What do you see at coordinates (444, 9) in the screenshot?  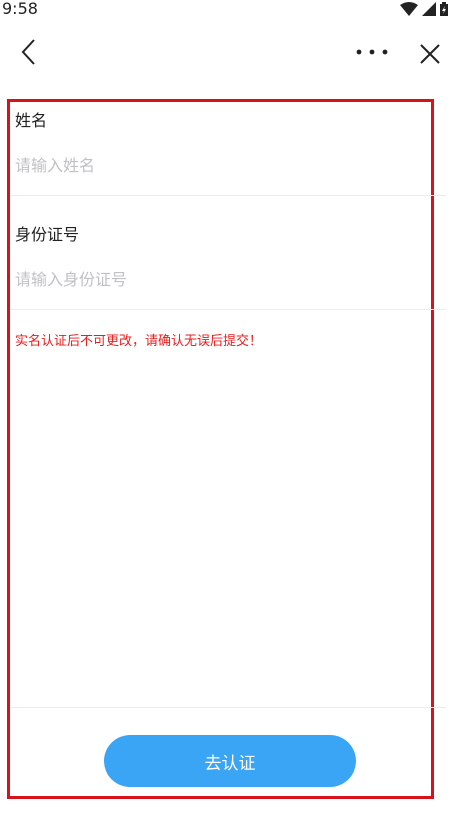 I see `battery-icon` at bounding box center [444, 9].